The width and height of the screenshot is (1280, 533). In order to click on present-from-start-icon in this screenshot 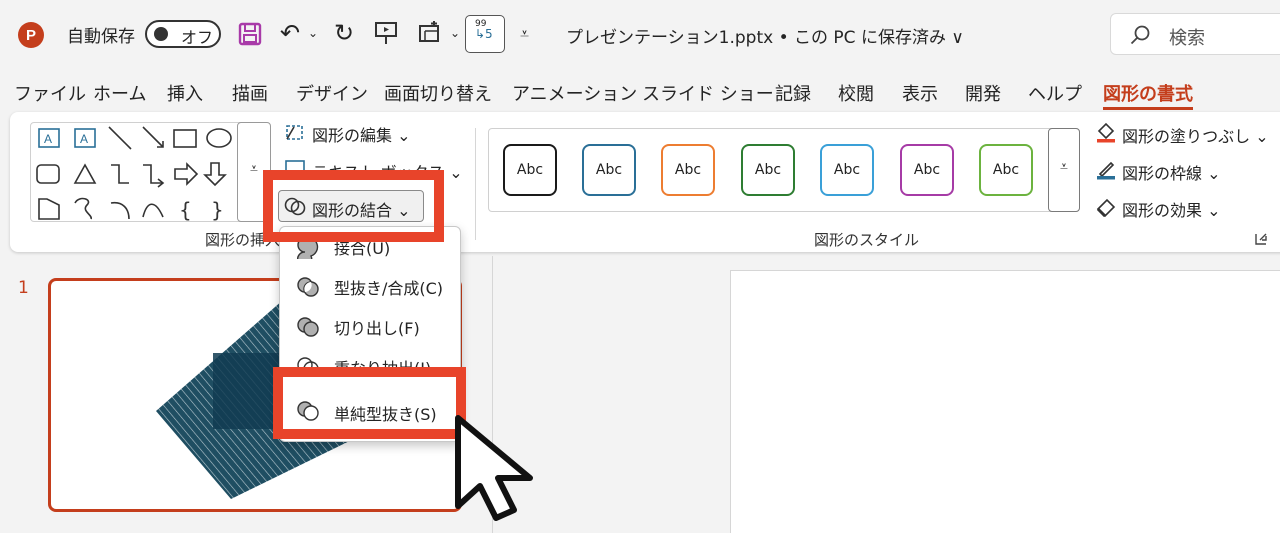, I will do `click(386, 33)`.